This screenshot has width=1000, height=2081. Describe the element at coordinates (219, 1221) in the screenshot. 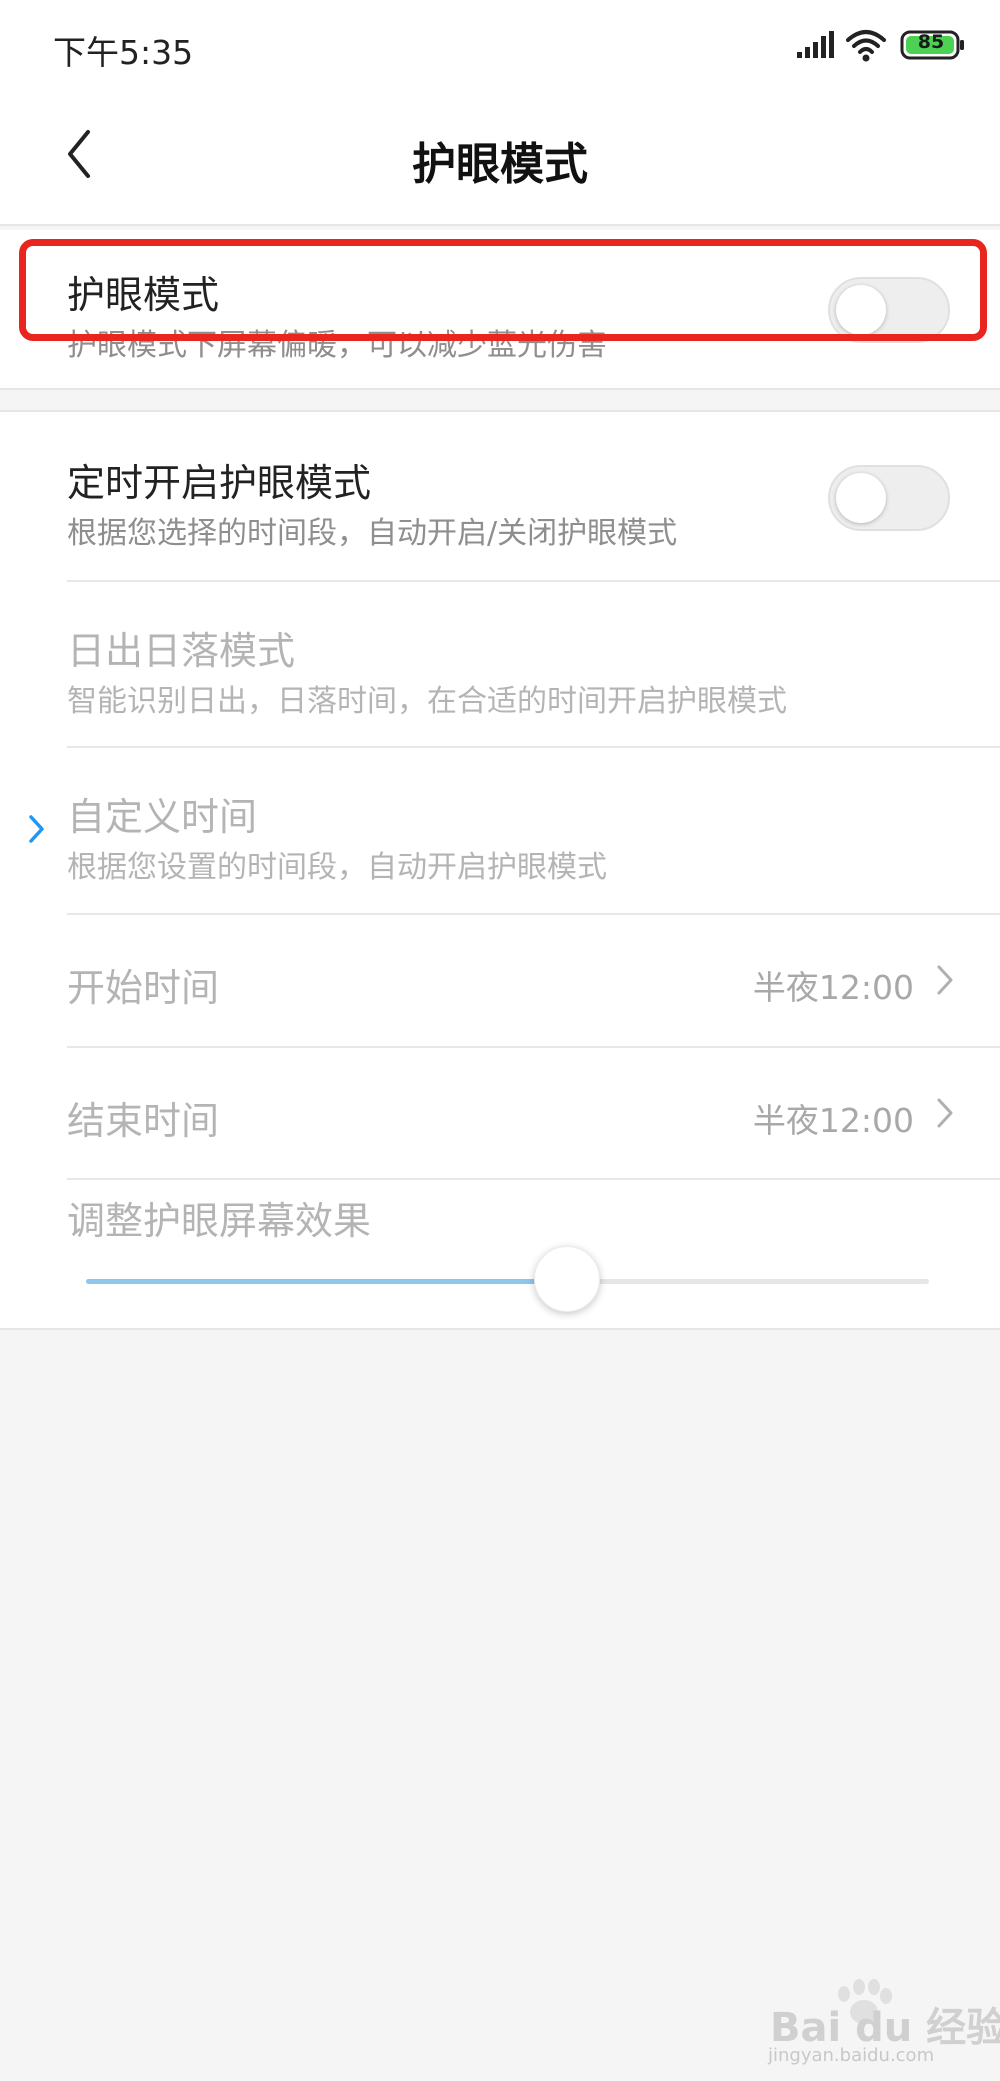

I see `effect-label: 调整护眼屏幕效果` at that location.